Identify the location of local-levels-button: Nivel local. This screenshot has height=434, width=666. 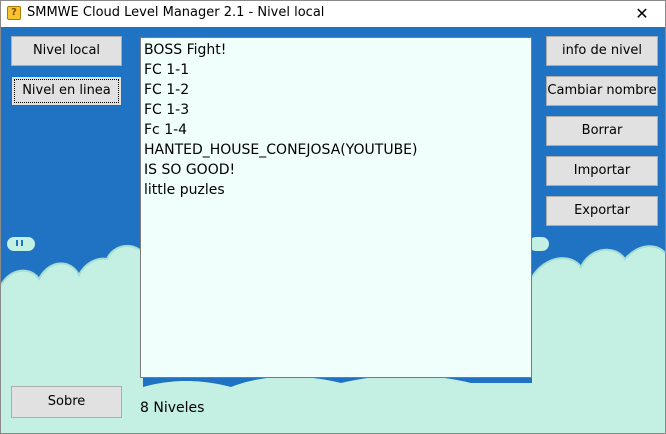
(66, 51).